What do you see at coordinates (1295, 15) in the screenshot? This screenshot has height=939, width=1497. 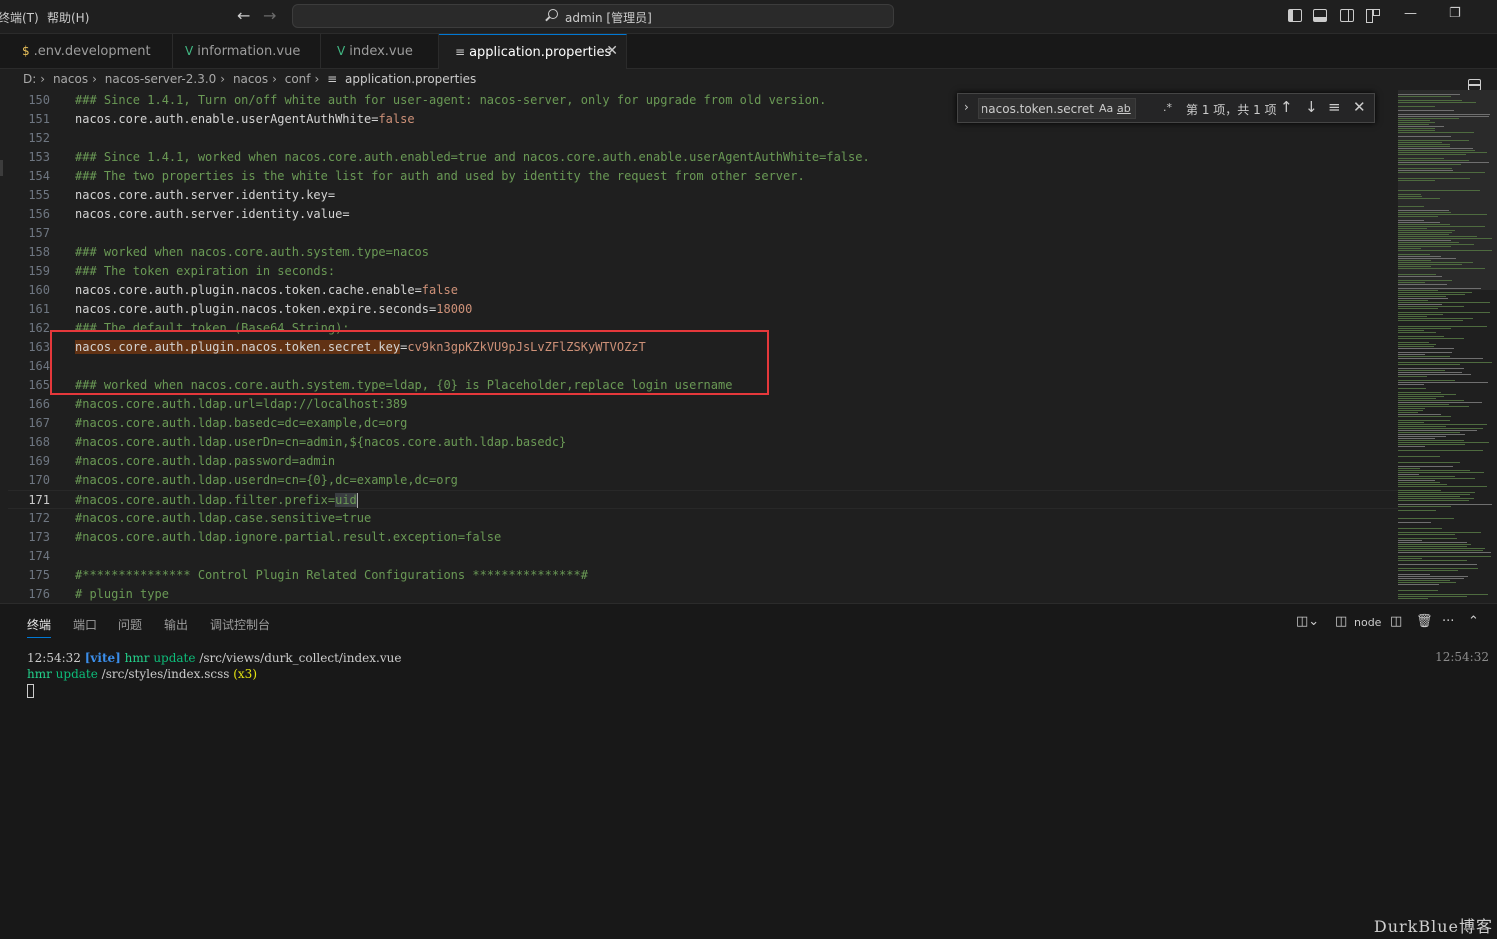 I see `toggle-primary-sidebar-icon` at bounding box center [1295, 15].